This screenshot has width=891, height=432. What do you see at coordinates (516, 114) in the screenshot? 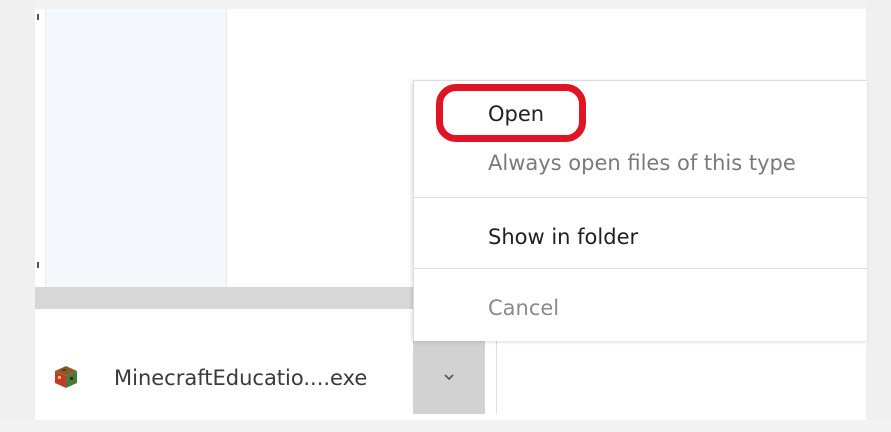
I see `menu-item-open: Open` at bounding box center [516, 114].